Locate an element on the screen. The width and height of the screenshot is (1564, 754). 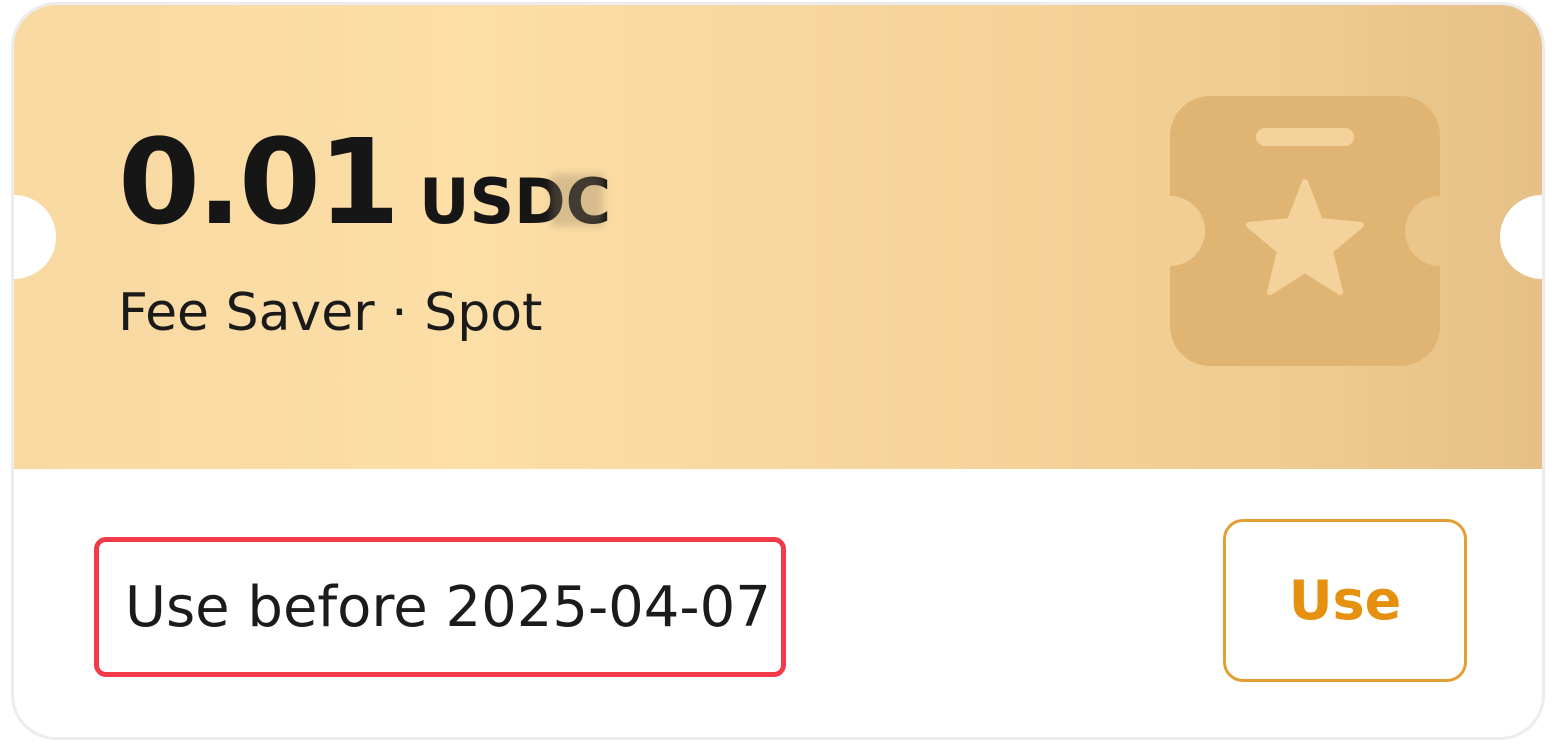
coupon-amount-row: 0.01 USDC is located at coordinates (364, 182).